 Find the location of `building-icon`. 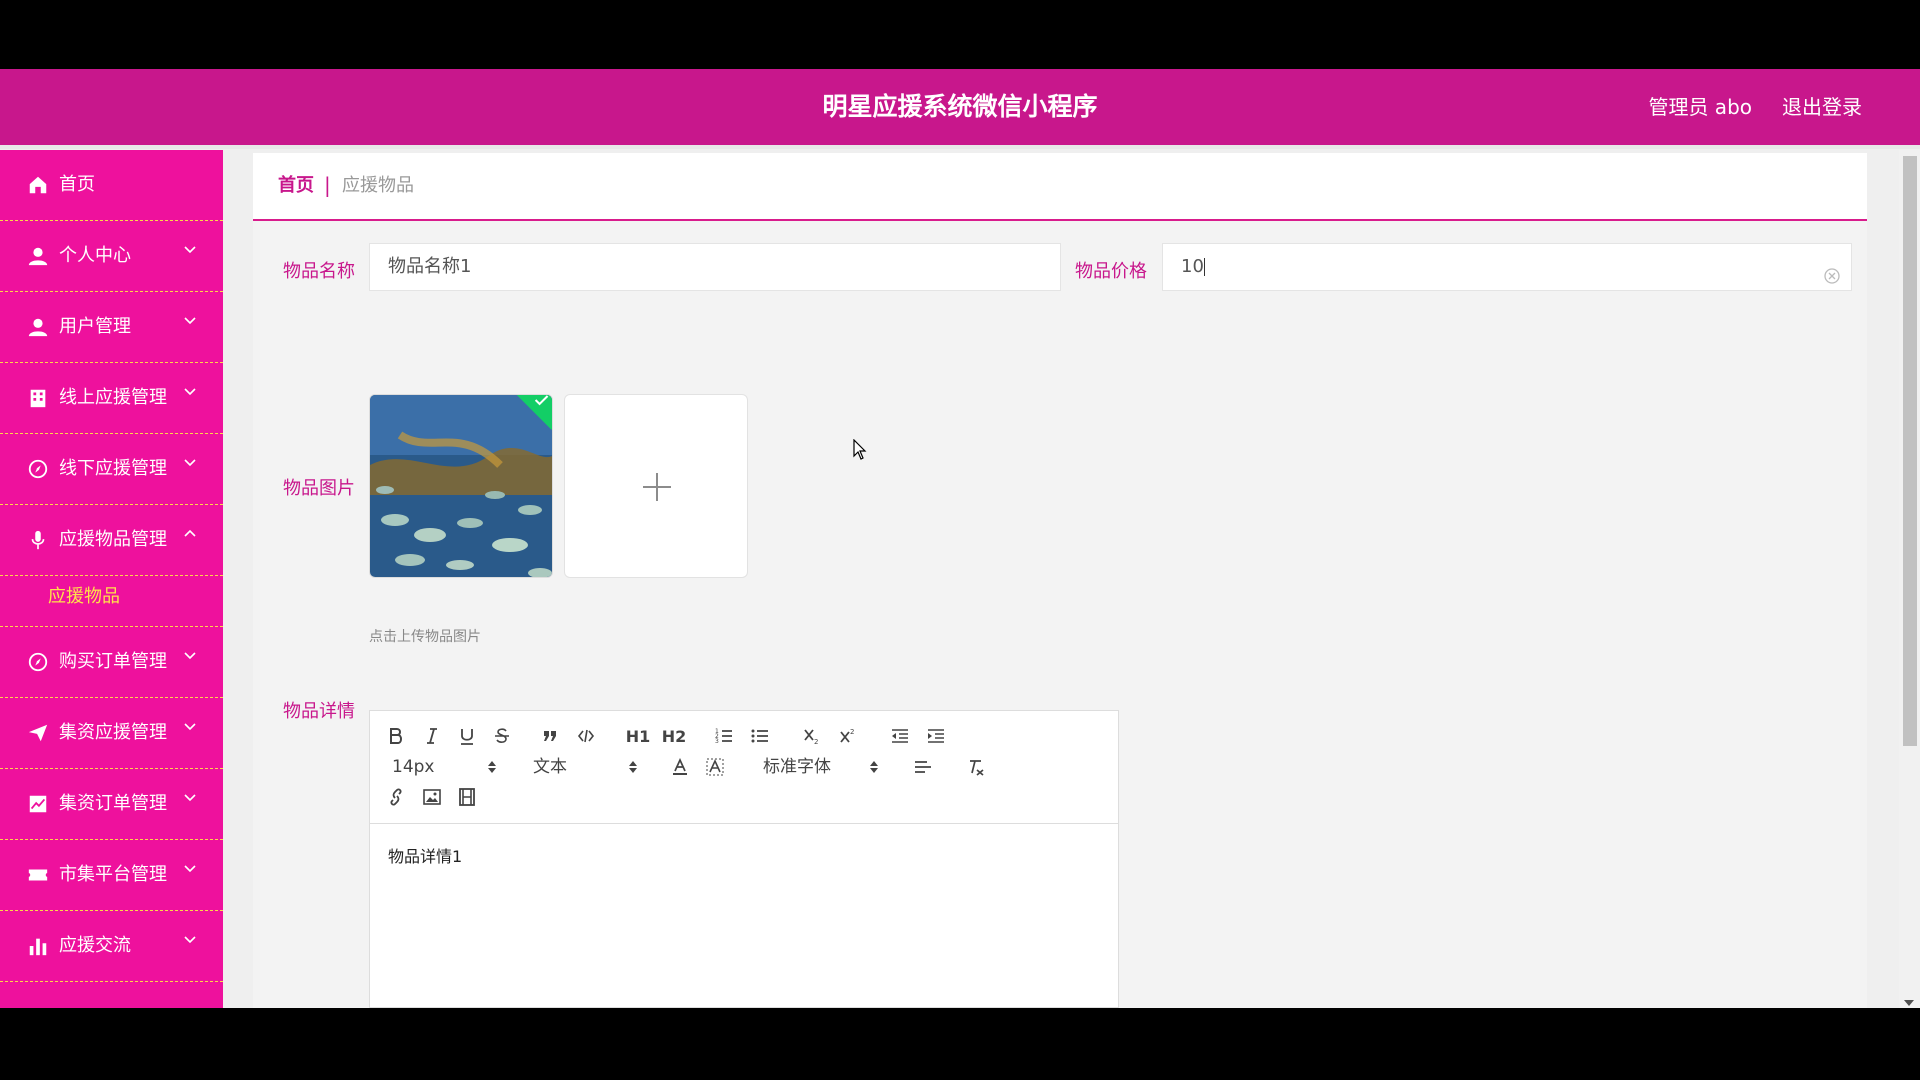

building-icon is located at coordinates (38, 398).